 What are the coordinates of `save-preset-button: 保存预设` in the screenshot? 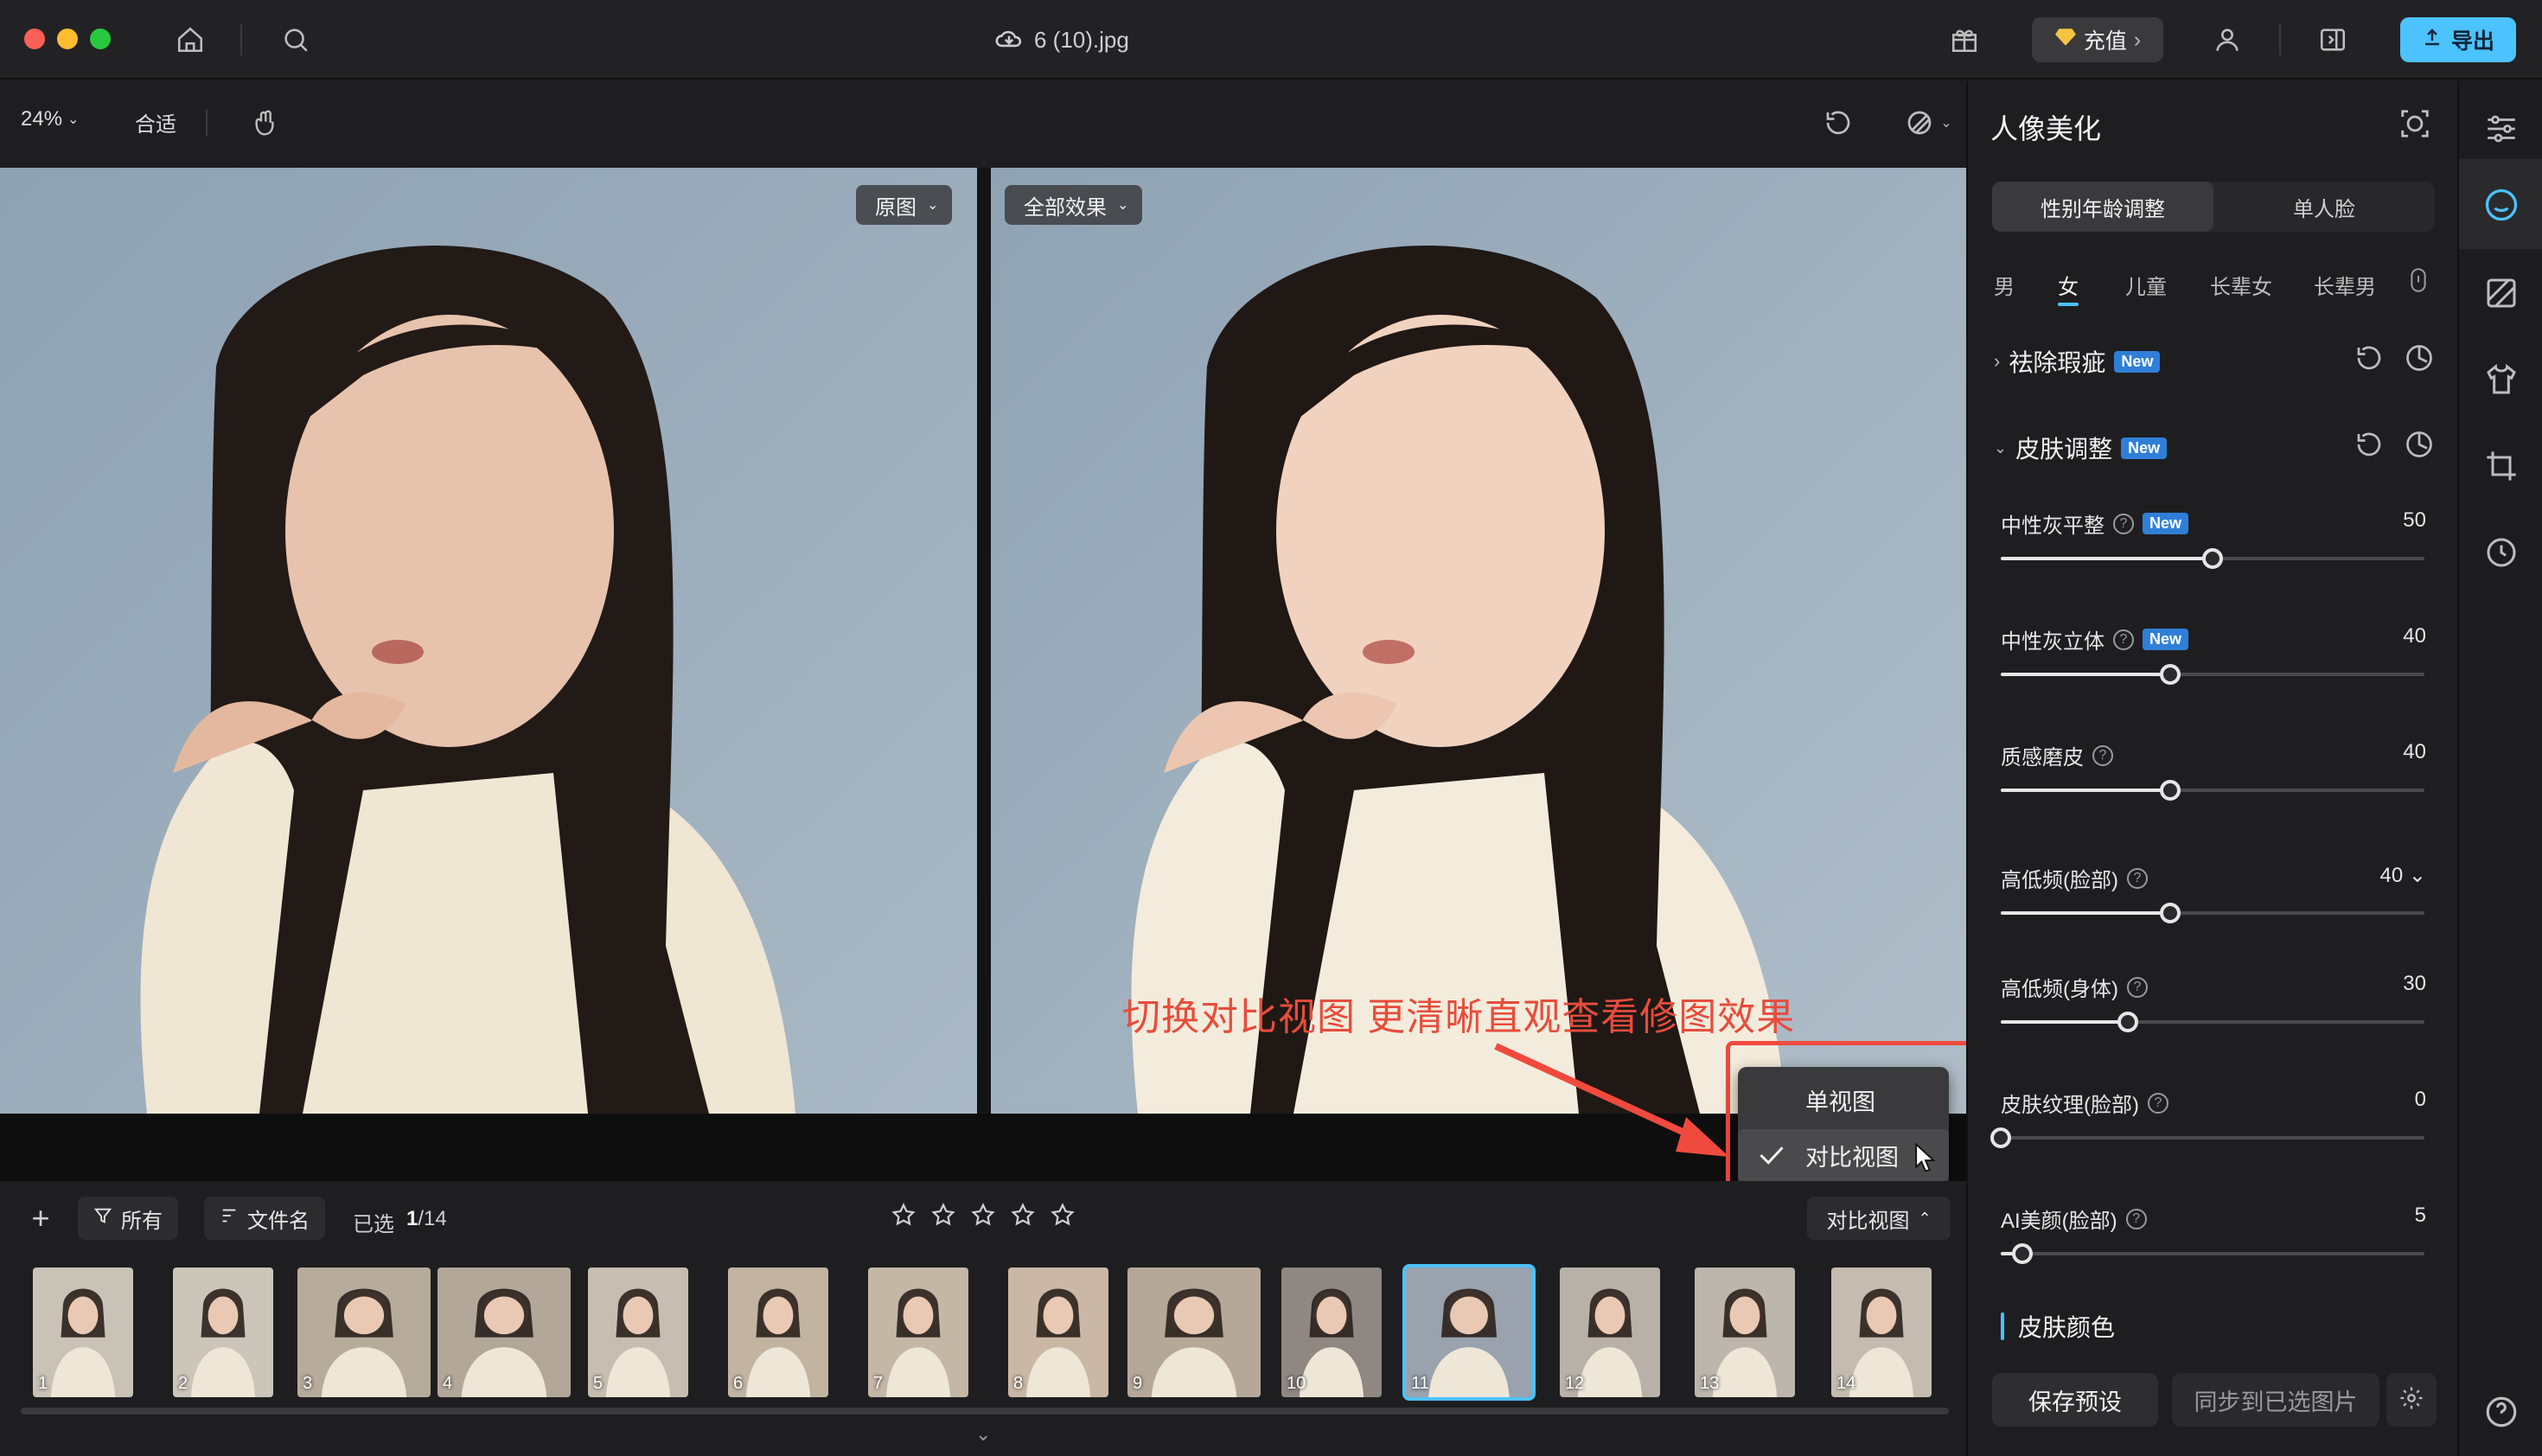 It's located at (2075, 1400).